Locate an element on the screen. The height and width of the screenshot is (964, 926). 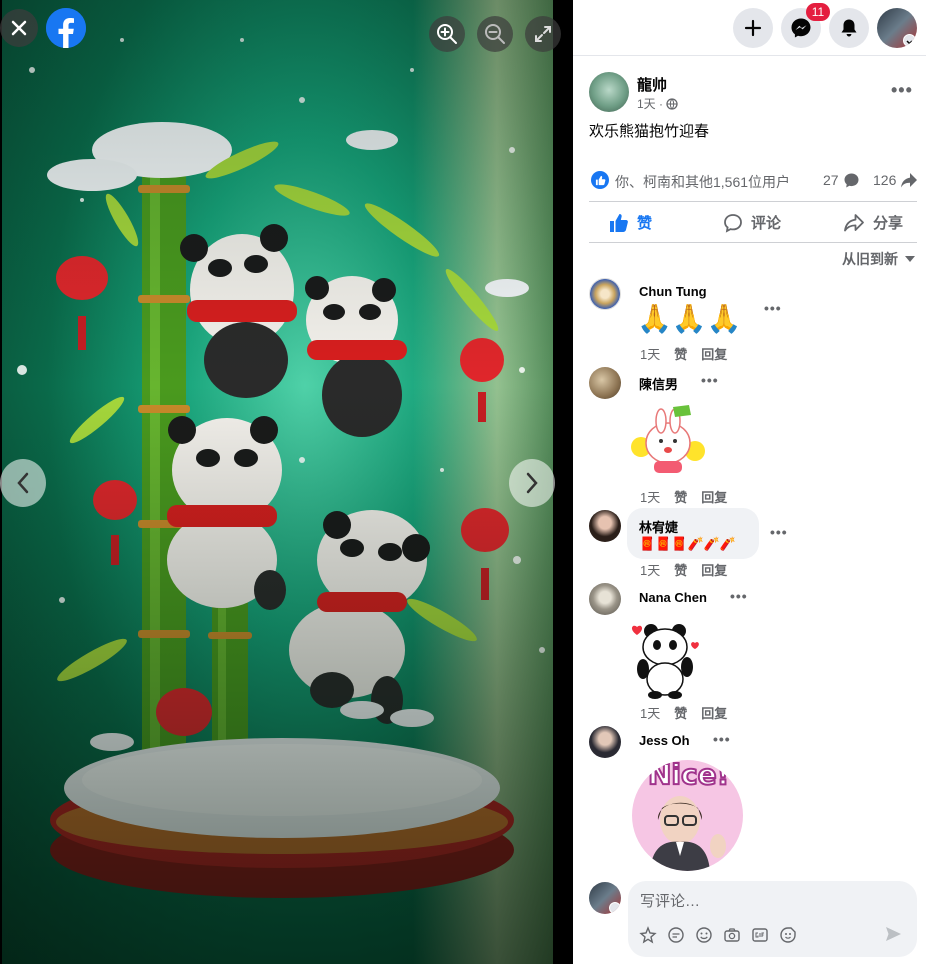
commenter-name: 陳信男 is located at coordinates (658, 383).